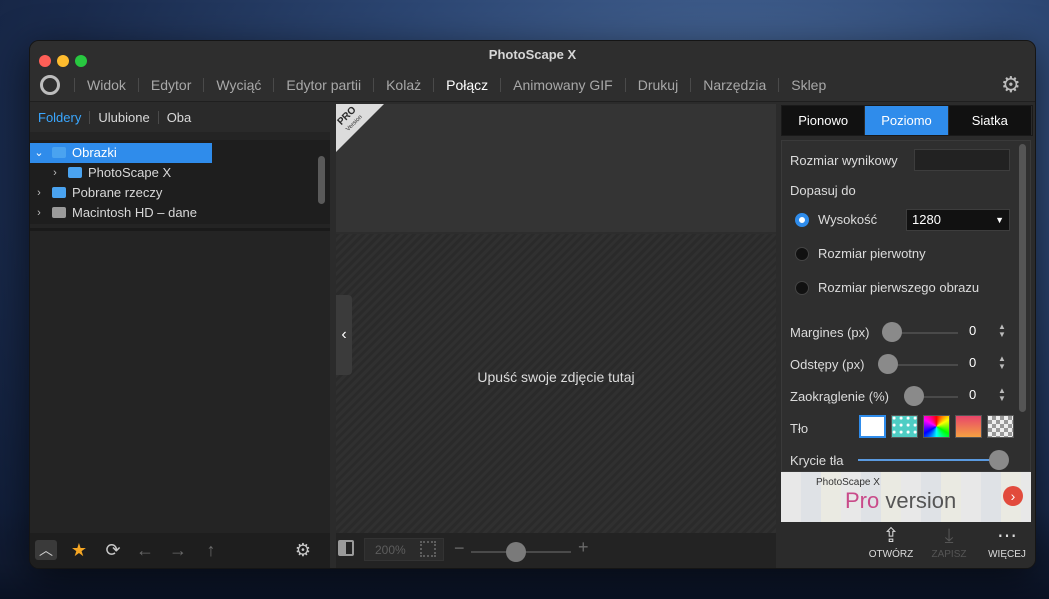 This screenshot has width=1049, height=599. I want to click on tab-ulubione: Ulubione, so click(123, 117).